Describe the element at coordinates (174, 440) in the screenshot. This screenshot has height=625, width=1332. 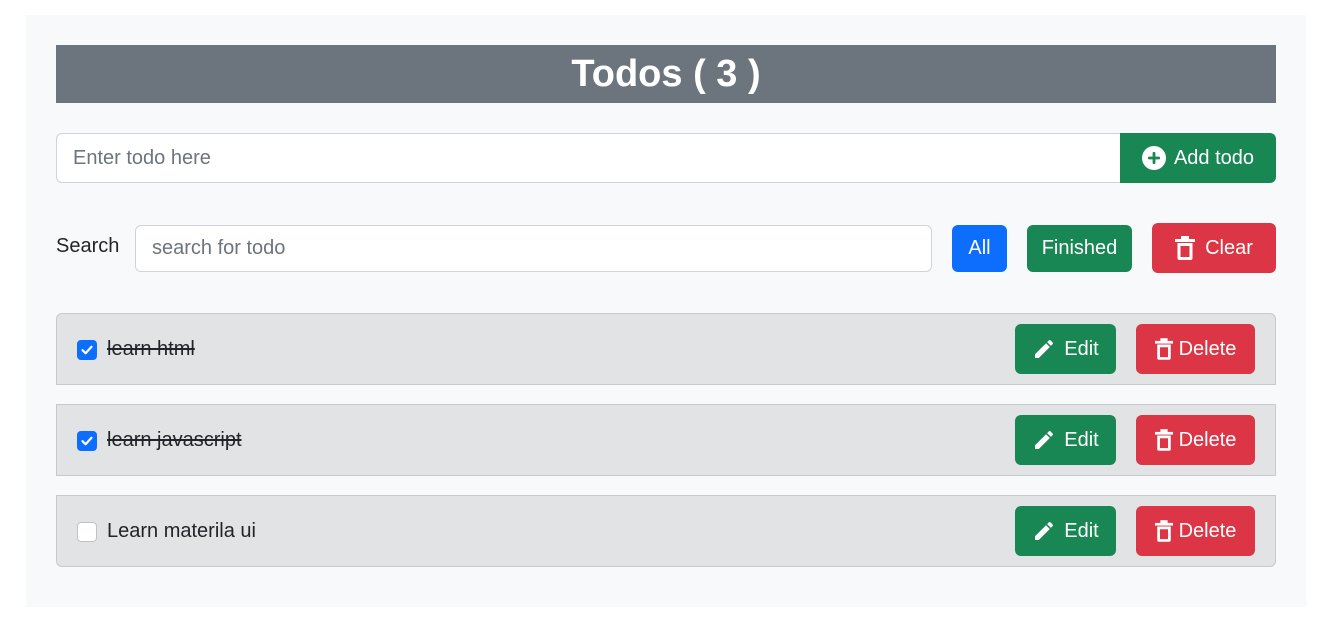
I see `todo-text: learn javascript` at that location.